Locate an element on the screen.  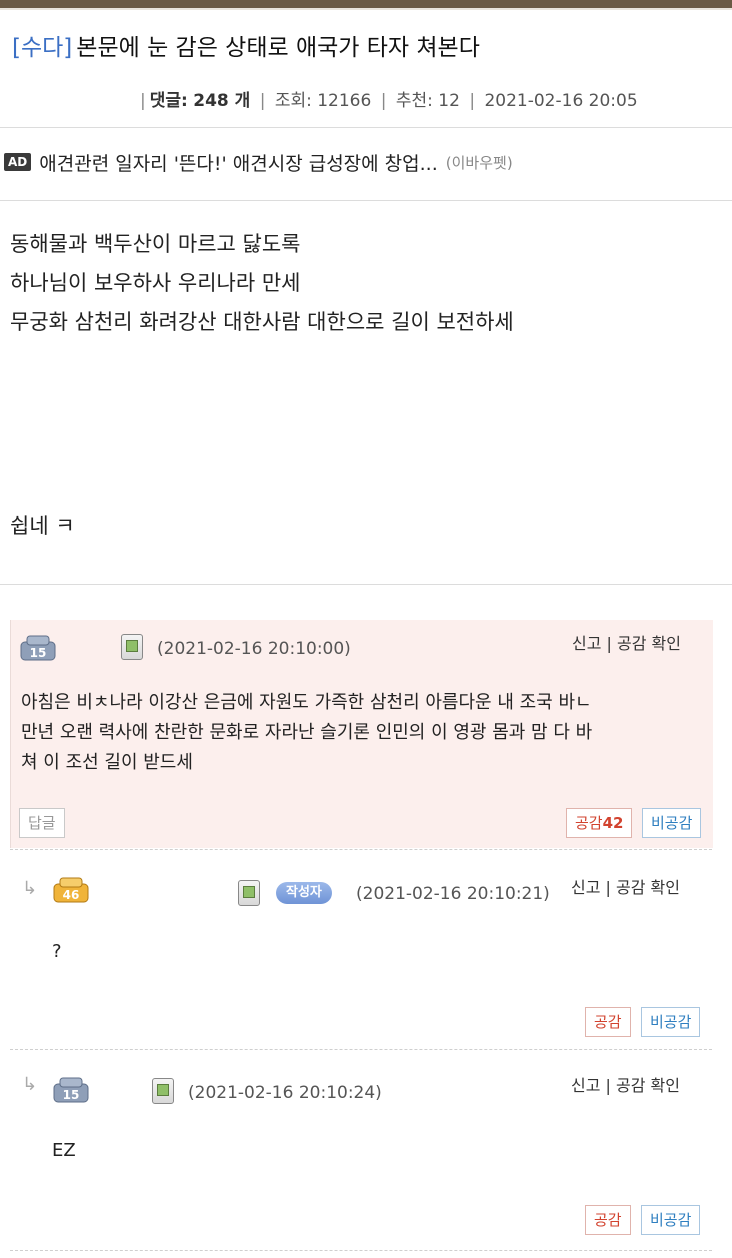
view-count: 조회: 12166 is located at coordinates (323, 101).